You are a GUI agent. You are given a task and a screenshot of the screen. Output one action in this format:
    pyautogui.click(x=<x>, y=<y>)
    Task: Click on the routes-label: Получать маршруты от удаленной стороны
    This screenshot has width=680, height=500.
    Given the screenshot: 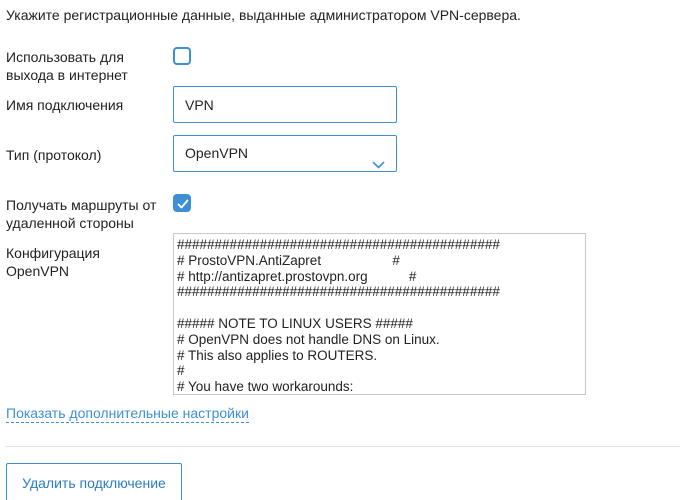 What is the action you would take?
    pyautogui.click(x=81, y=214)
    